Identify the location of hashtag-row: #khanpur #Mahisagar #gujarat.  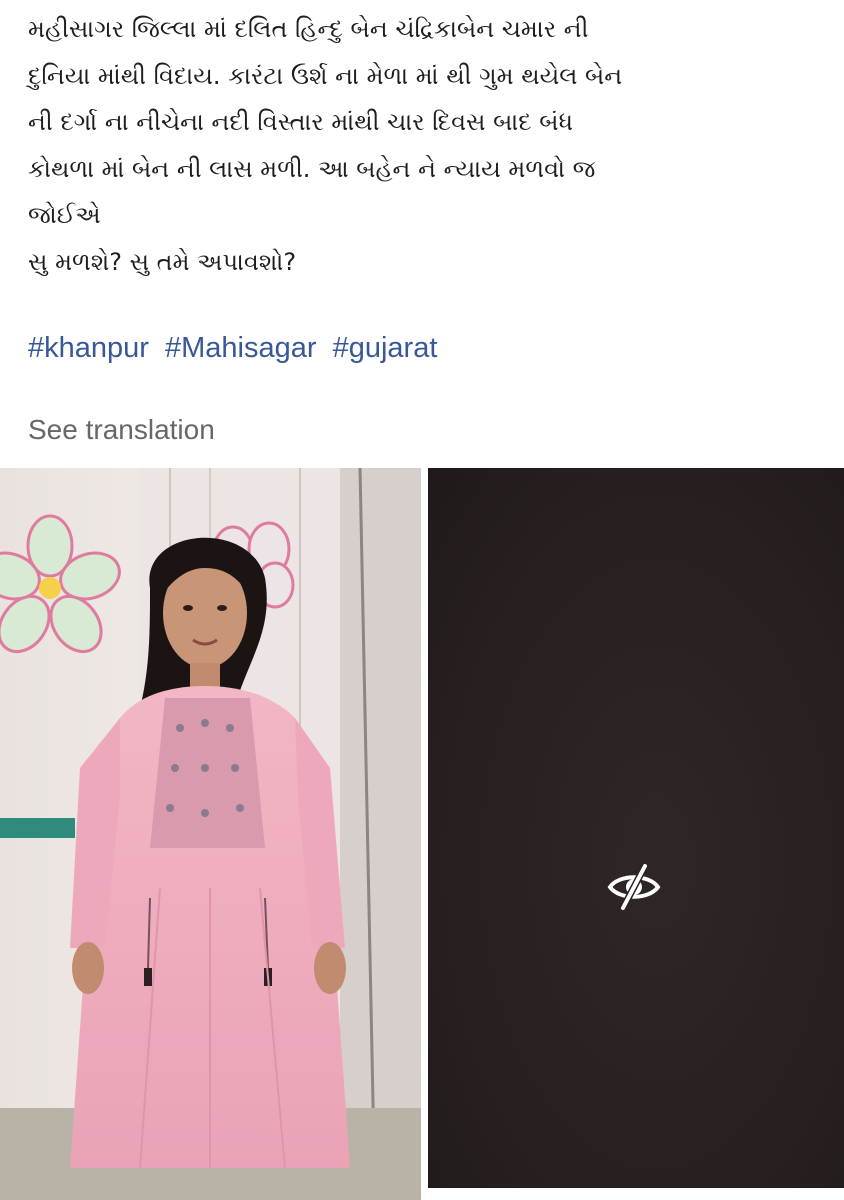
(236, 348).